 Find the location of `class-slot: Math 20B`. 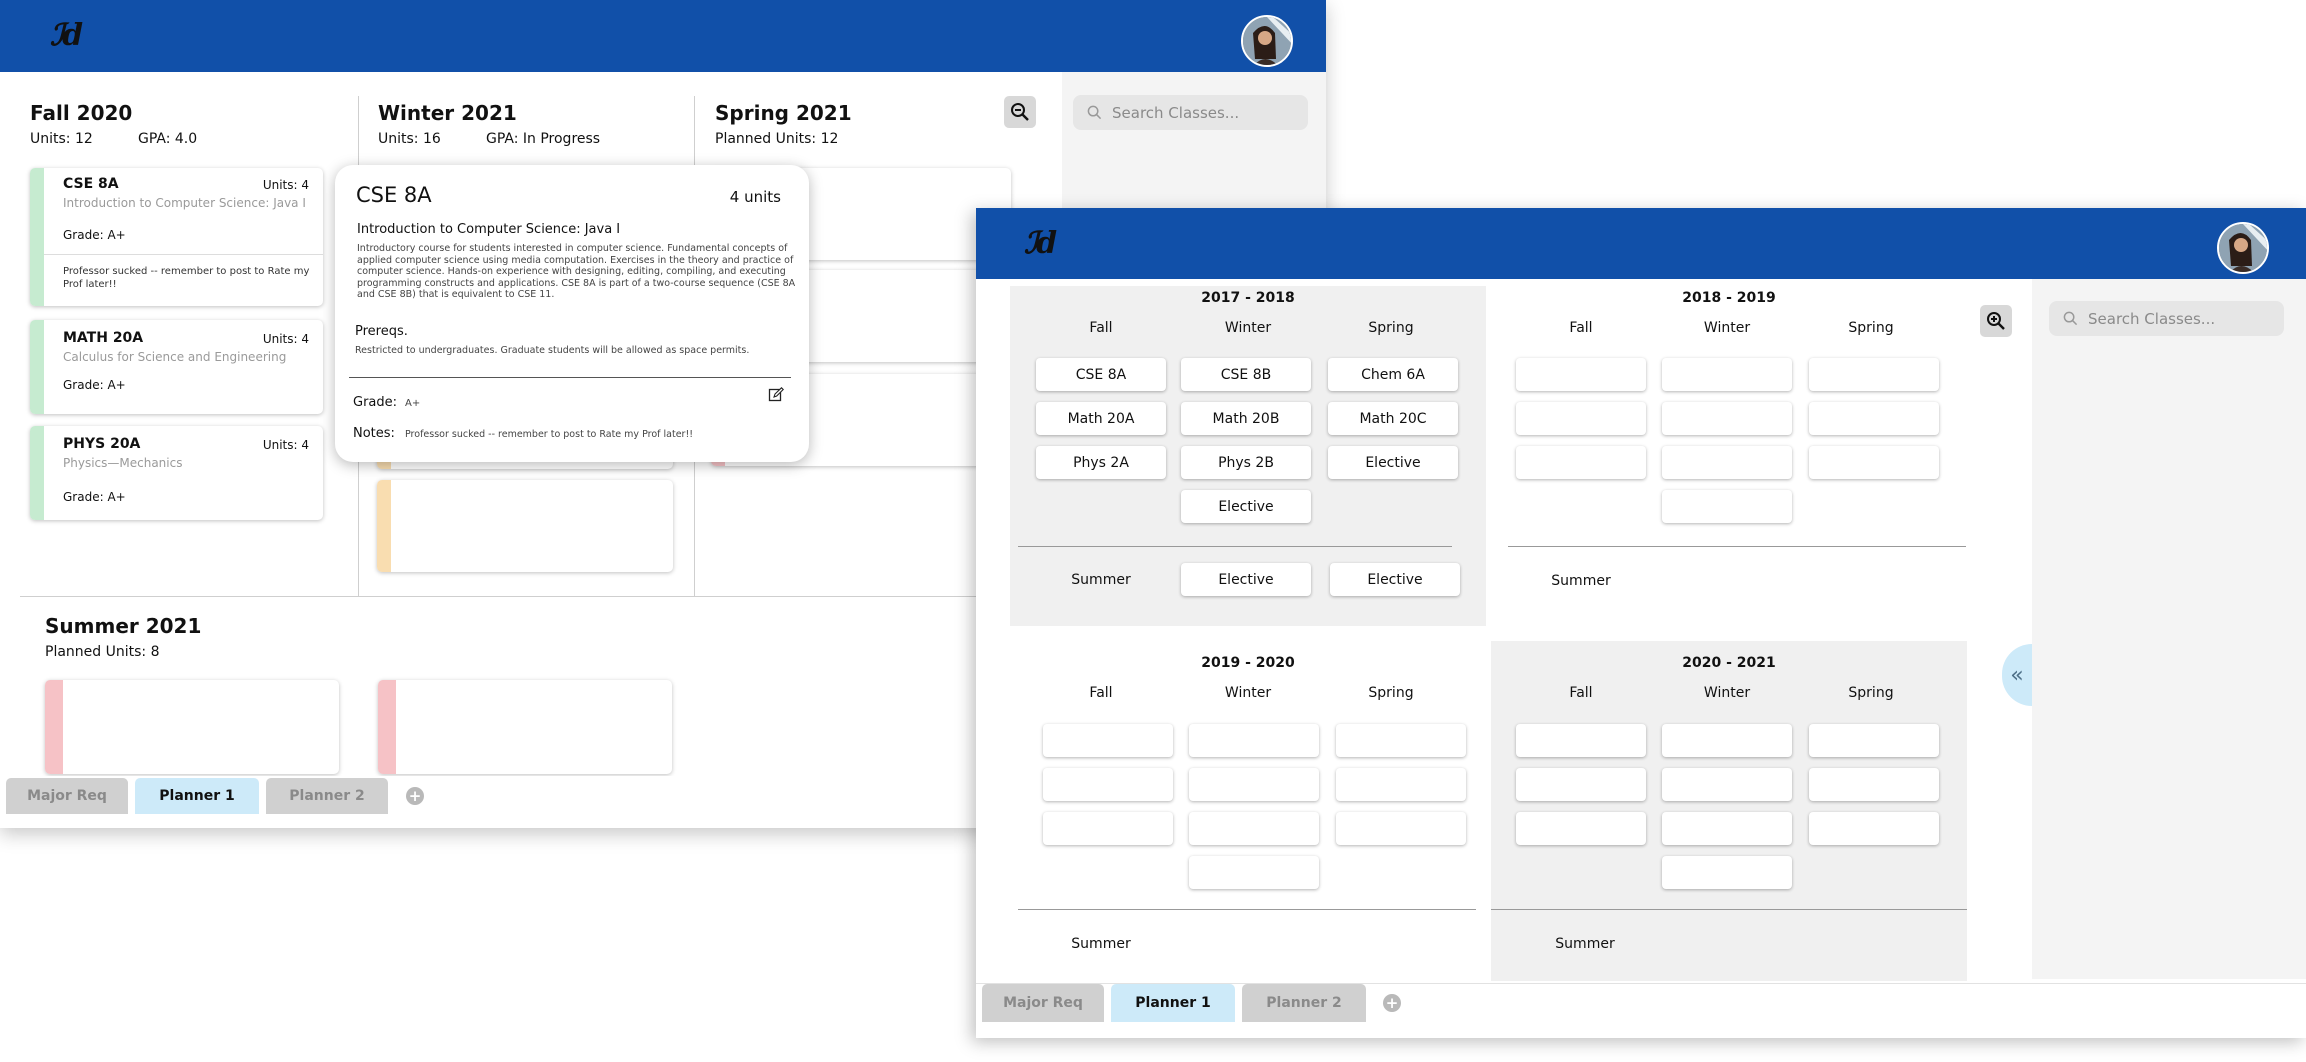

class-slot: Math 20B is located at coordinates (1246, 418).